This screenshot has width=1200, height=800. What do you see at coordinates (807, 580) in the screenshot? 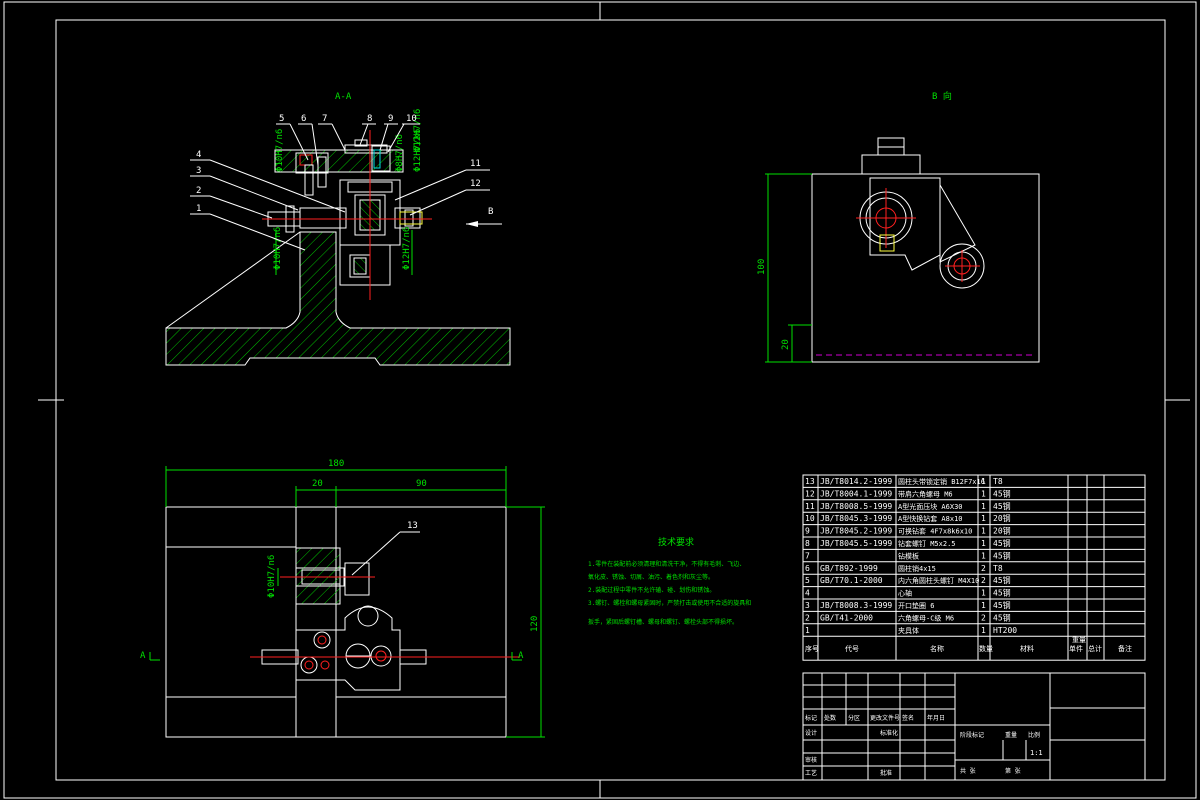
I see `bom-cell-no: 5` at bounding box center [807, 580].